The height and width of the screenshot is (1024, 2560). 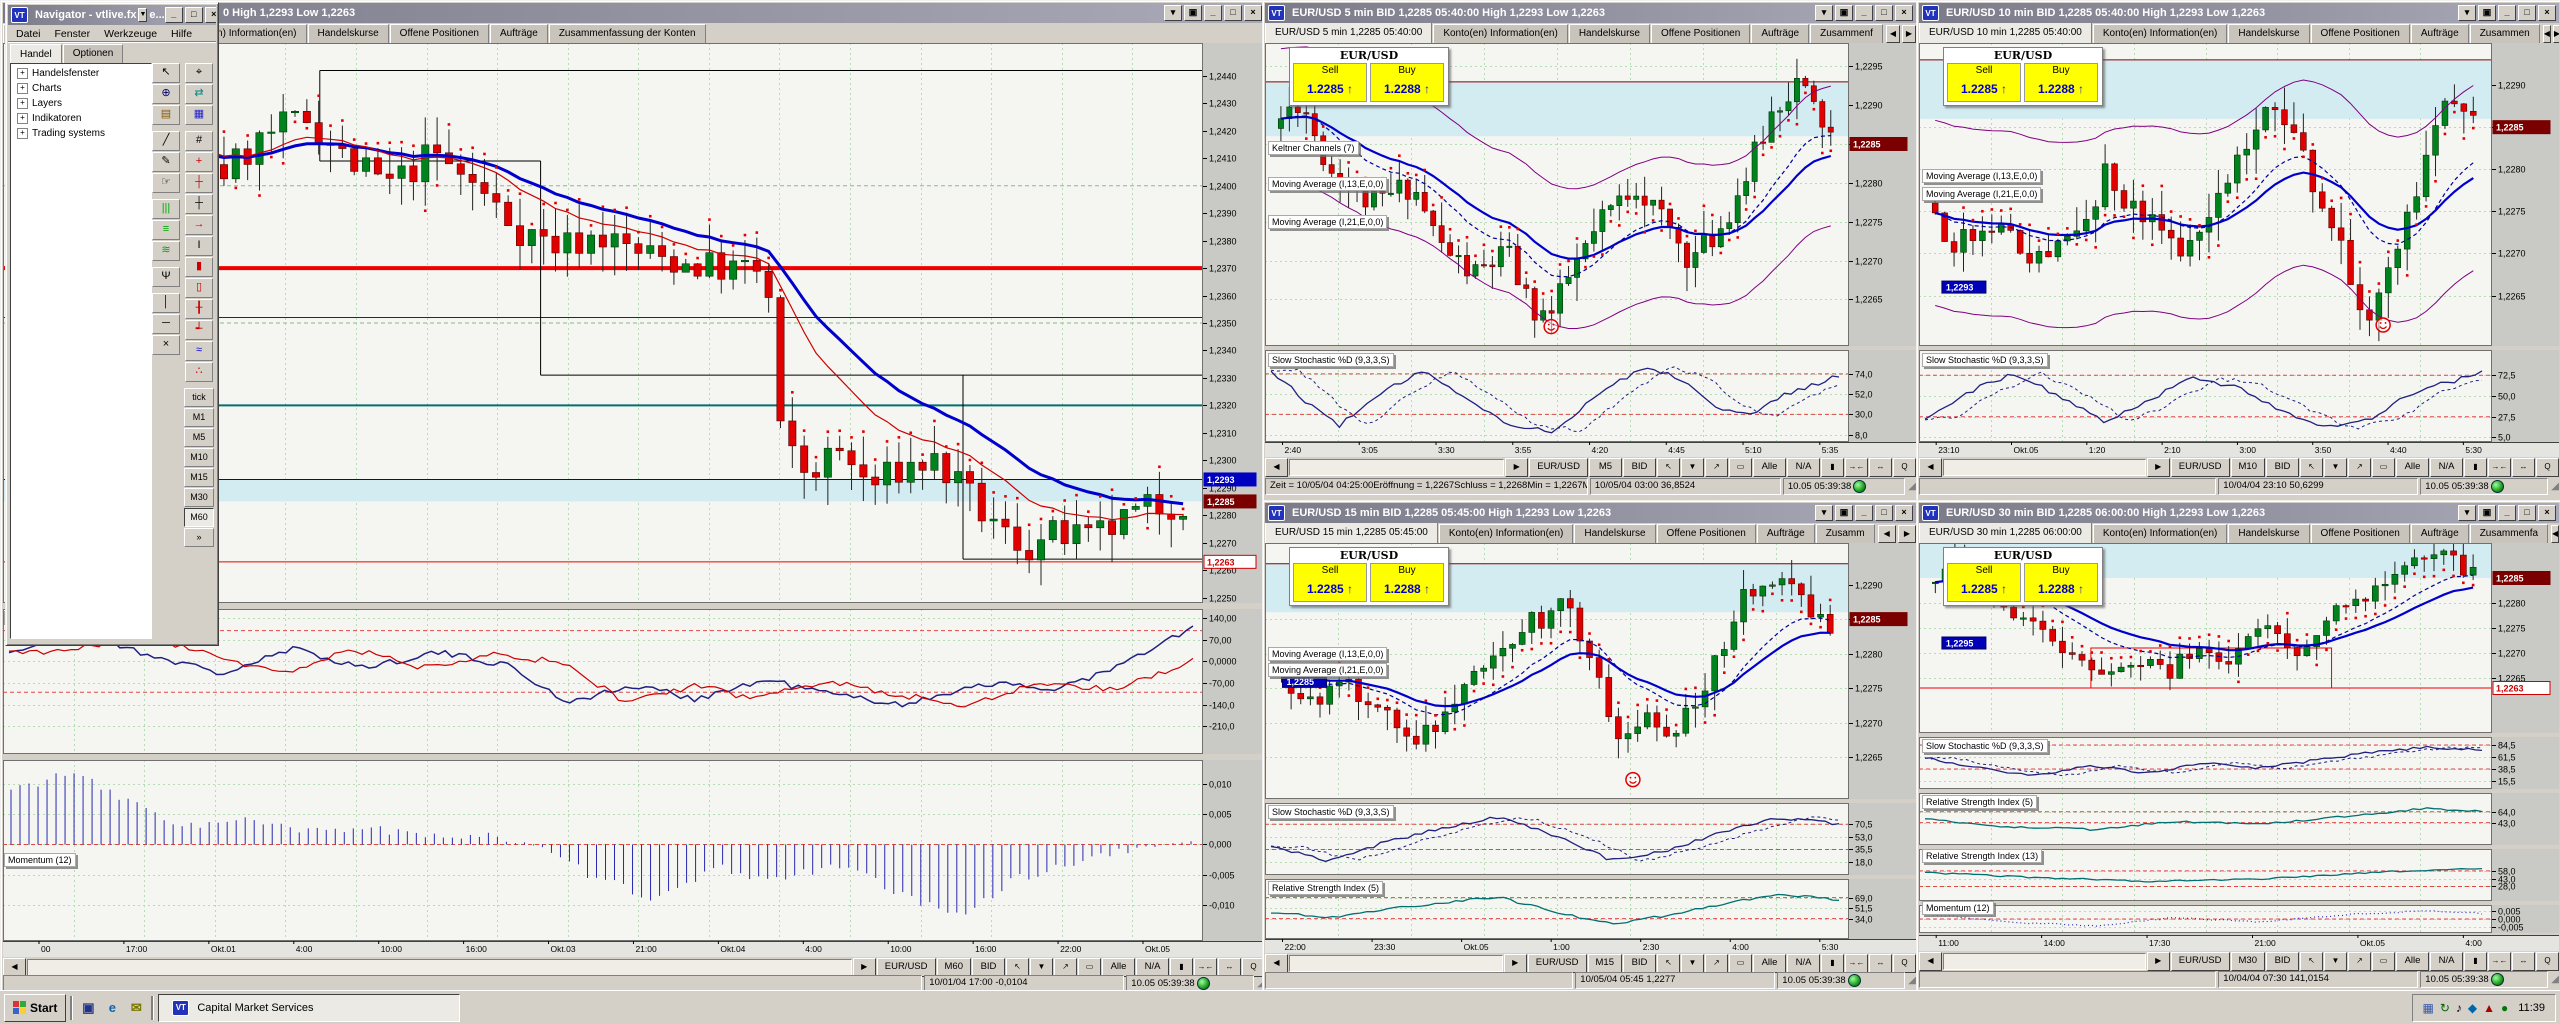 I want to click on layout-button: ▭, so click(x=1740, y=467).